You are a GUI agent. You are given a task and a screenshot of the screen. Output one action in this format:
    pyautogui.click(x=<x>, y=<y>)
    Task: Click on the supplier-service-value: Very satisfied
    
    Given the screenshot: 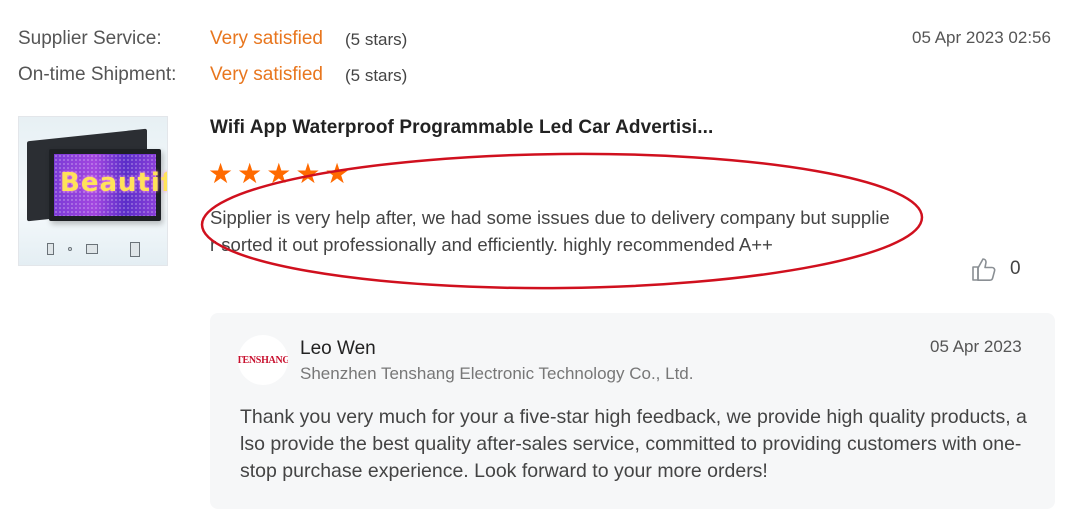 What is the action you would take?
    pyautogui.click(x=266, y=38)
    